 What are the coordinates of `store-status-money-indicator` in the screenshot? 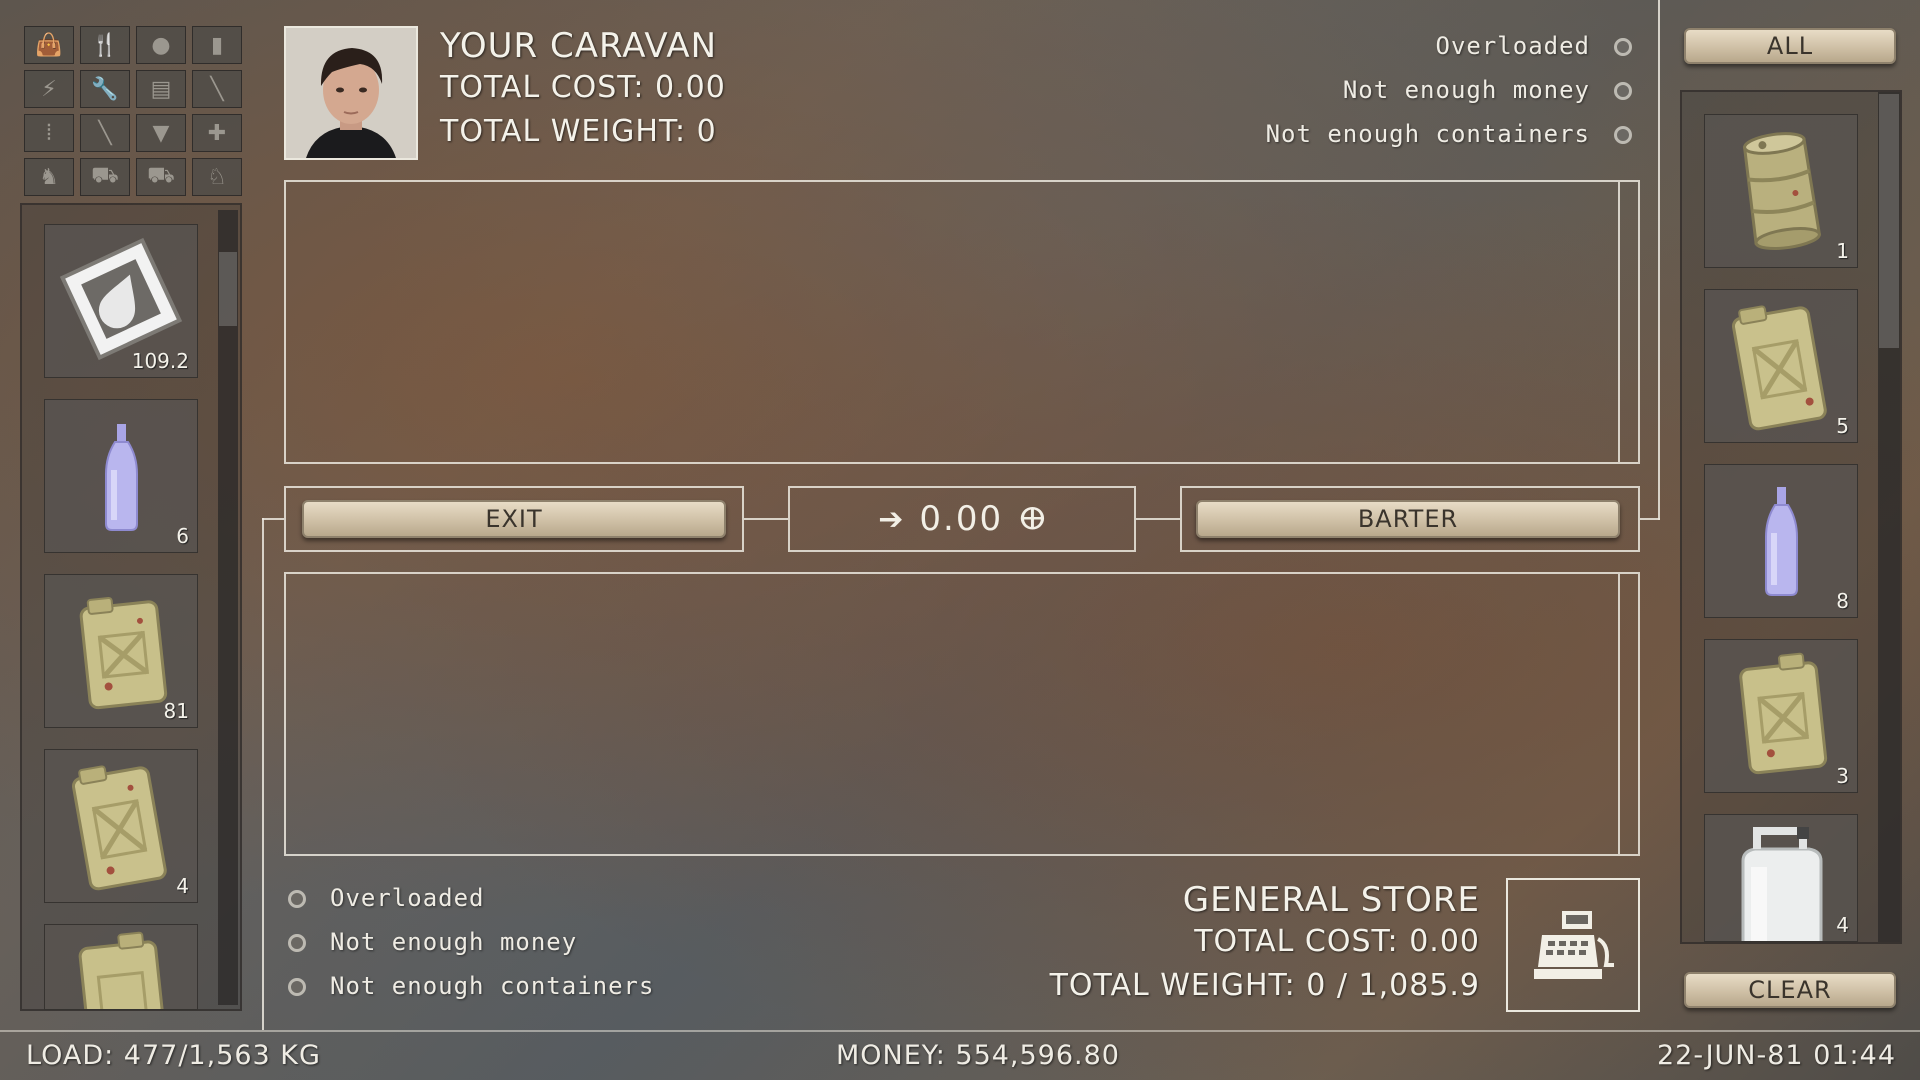 It's located at (297, 943).